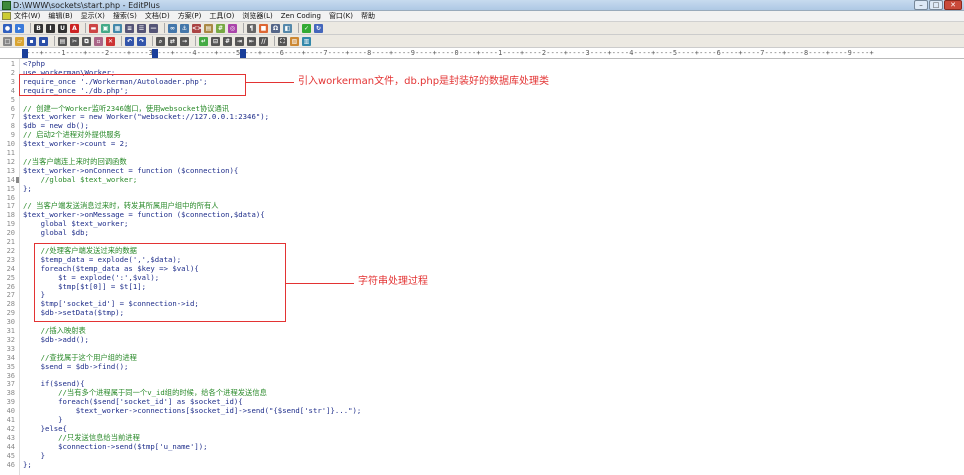  What do you see at coordinates (301, 16) in the screenshot?
I see `menu-item: Zen Coding` at bounding box center [301, 16].